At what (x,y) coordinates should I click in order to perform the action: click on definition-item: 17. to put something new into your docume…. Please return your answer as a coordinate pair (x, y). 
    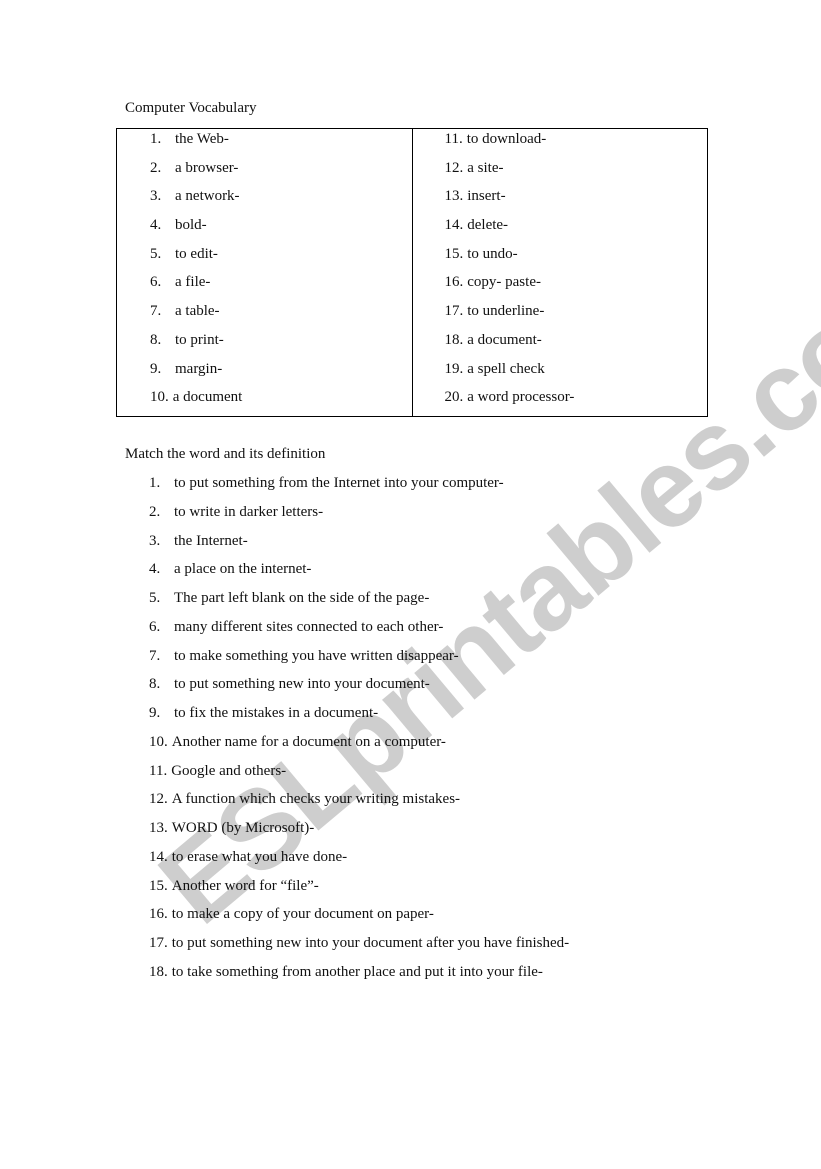
    Looking at the image, I should click on (359, 948).